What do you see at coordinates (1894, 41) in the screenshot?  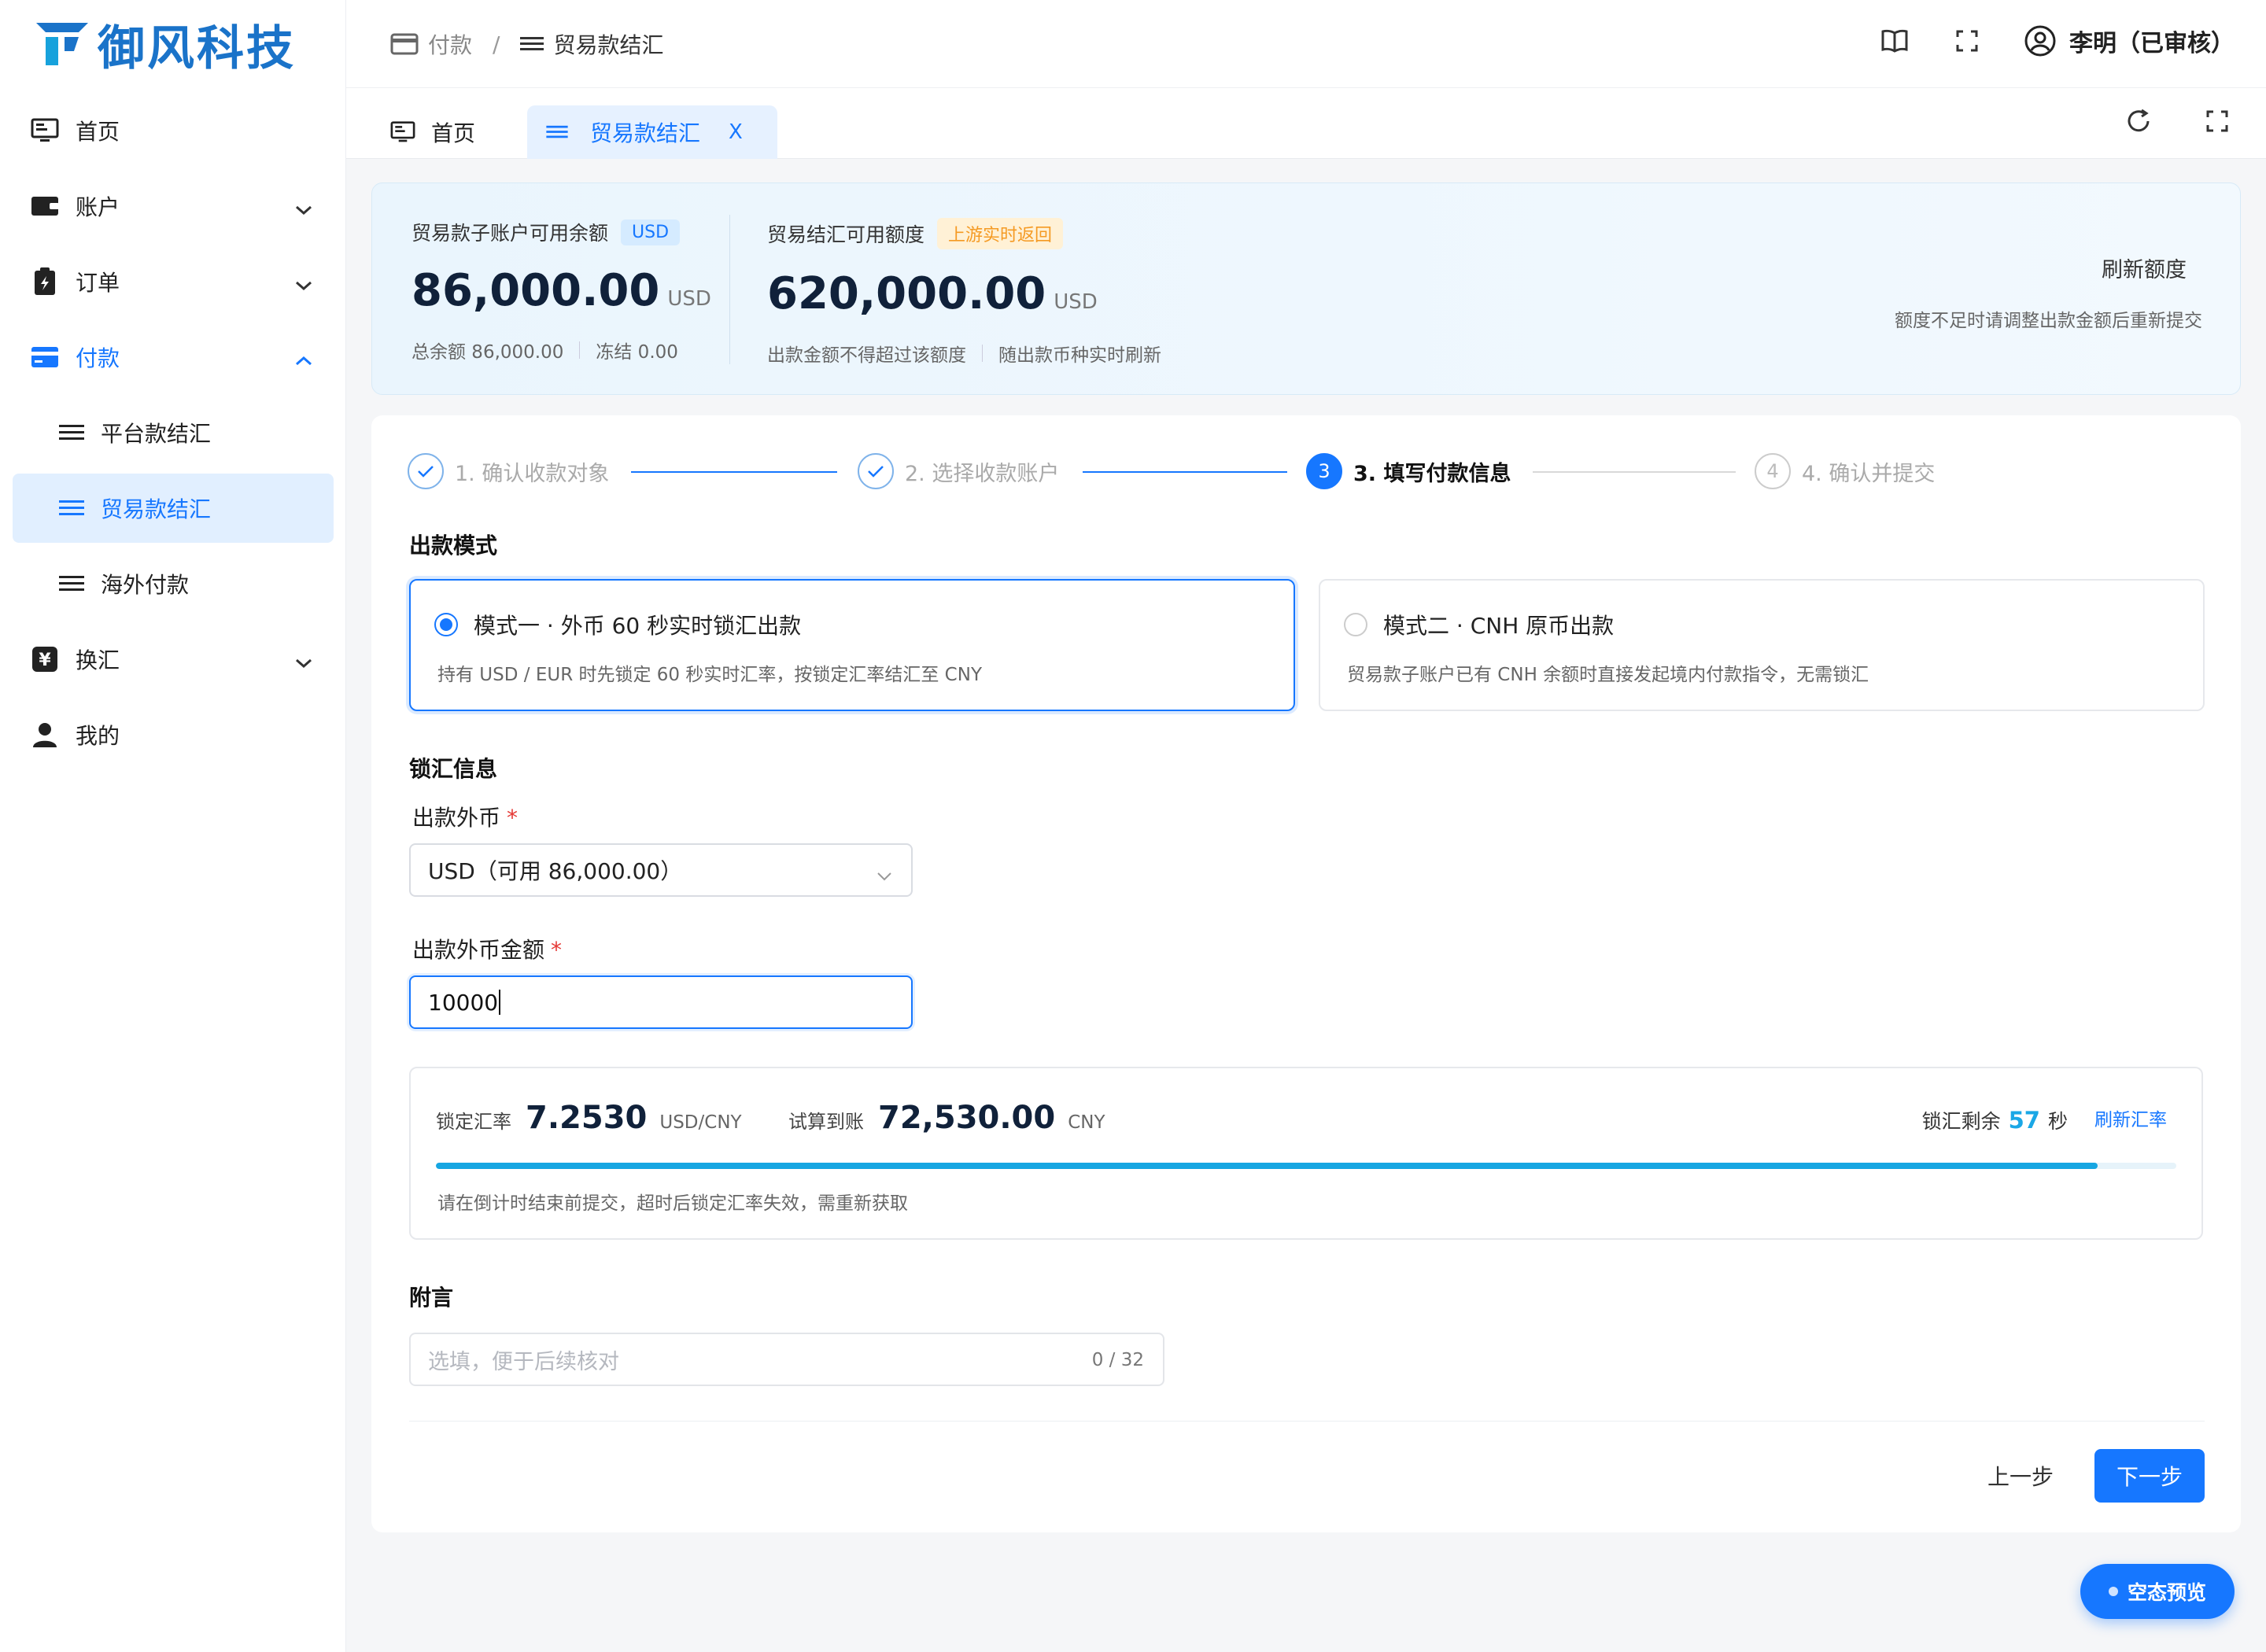 I see `book-icon` at bounding box center [1894, 41].